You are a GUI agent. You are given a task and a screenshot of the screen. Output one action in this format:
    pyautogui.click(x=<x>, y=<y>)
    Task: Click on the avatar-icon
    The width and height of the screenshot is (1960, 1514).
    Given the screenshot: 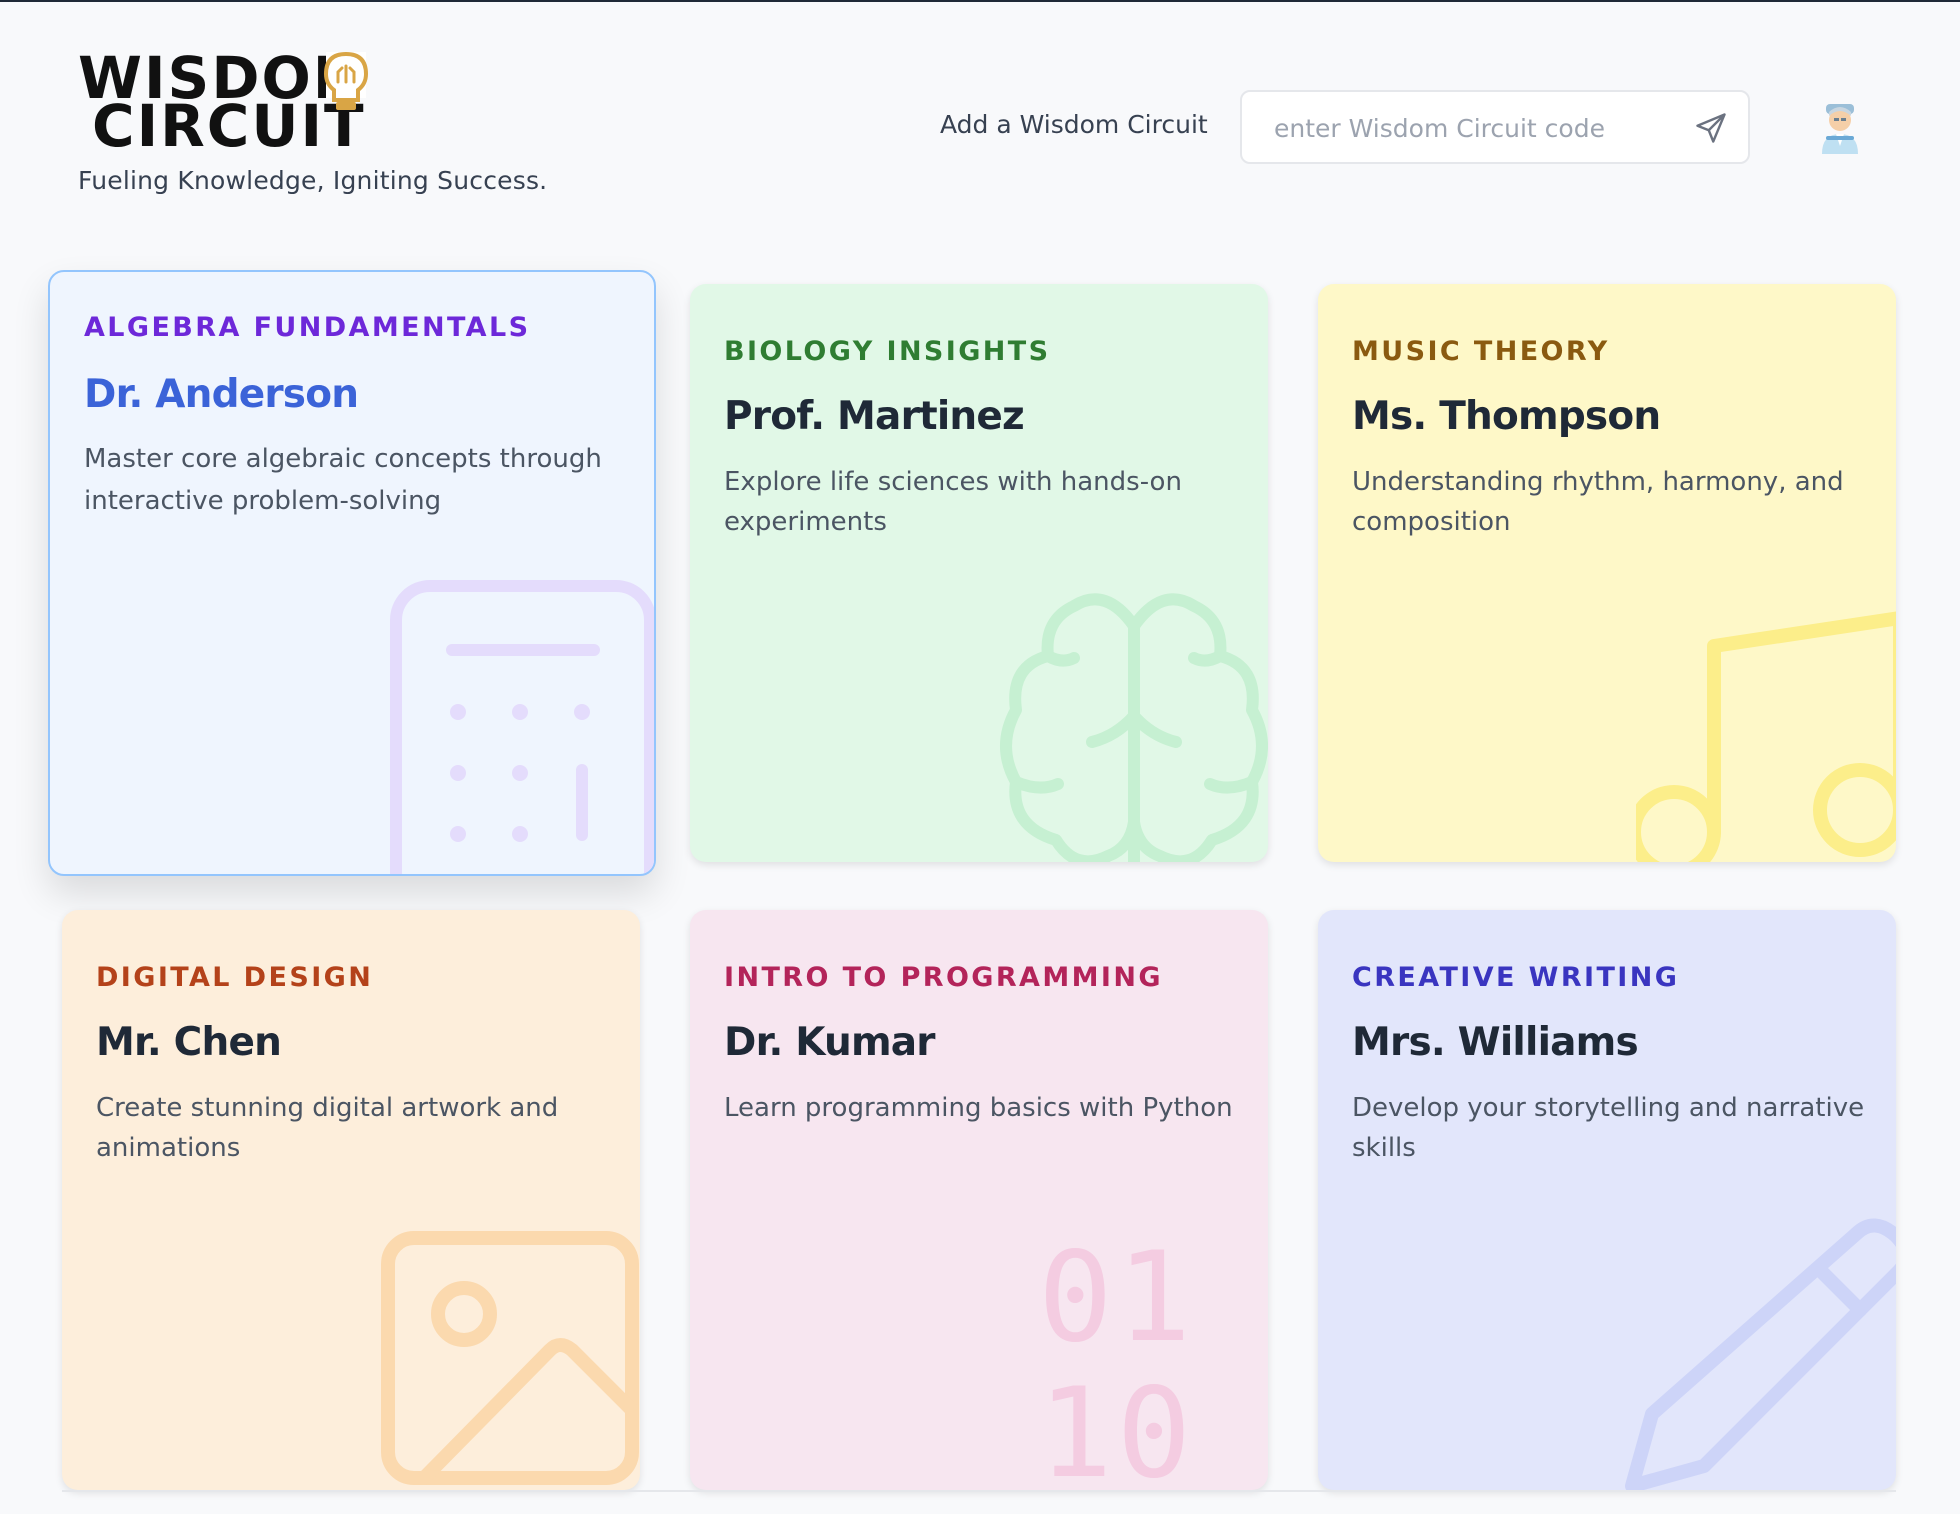 What is the action you would take?
    pyautogui.click(x=1840, y=129)
    